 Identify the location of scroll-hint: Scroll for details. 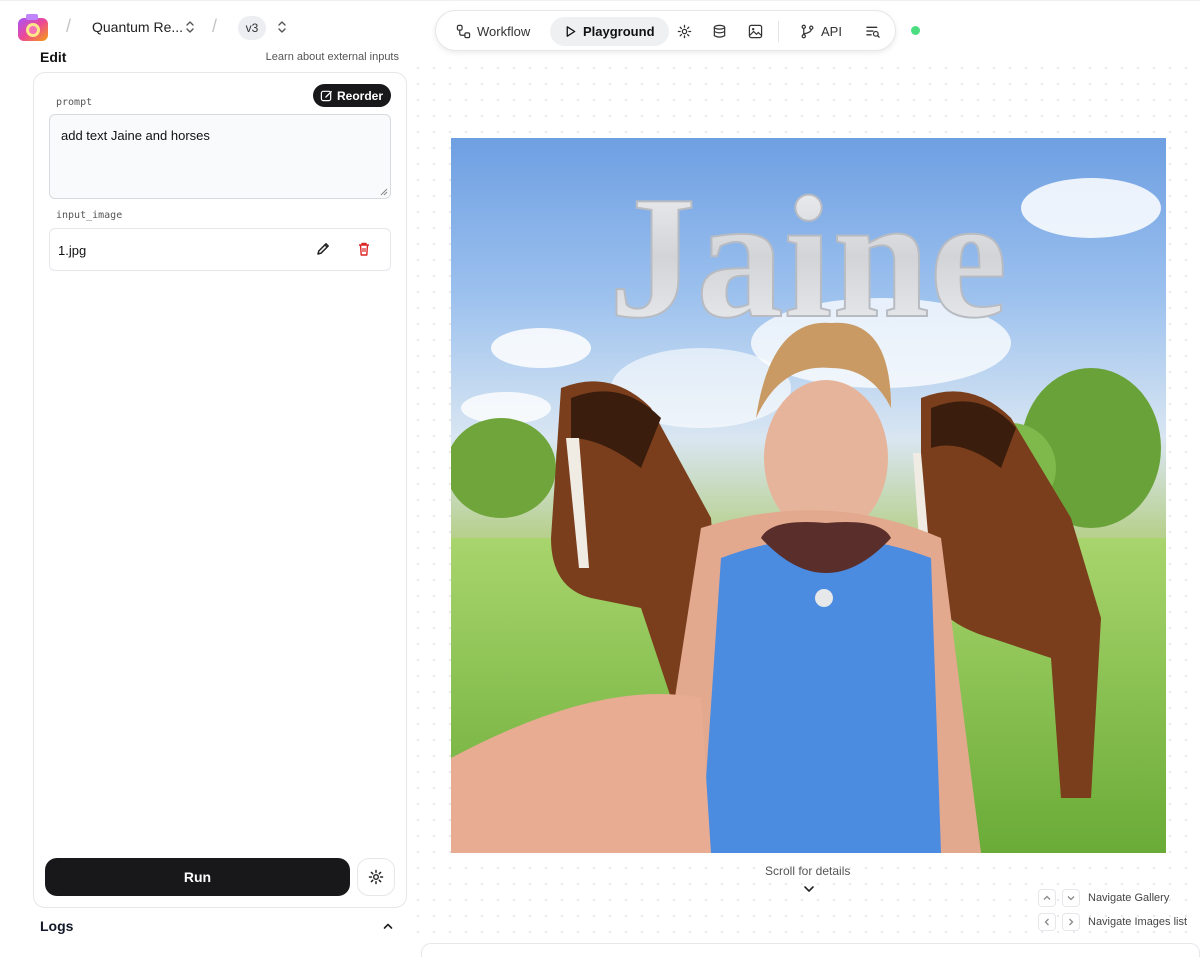
(808, 871).